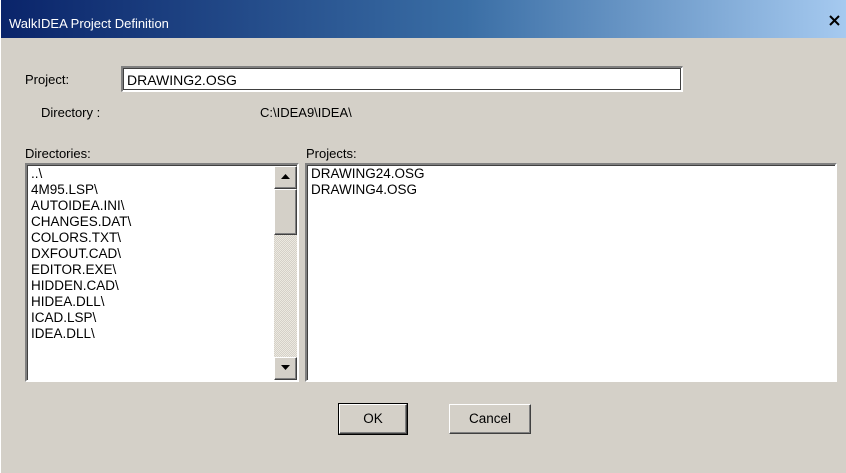 The height and width of the screenshot is (473, 846). I want to click on list-item: ICAD.LSP\, so click(79, 318).